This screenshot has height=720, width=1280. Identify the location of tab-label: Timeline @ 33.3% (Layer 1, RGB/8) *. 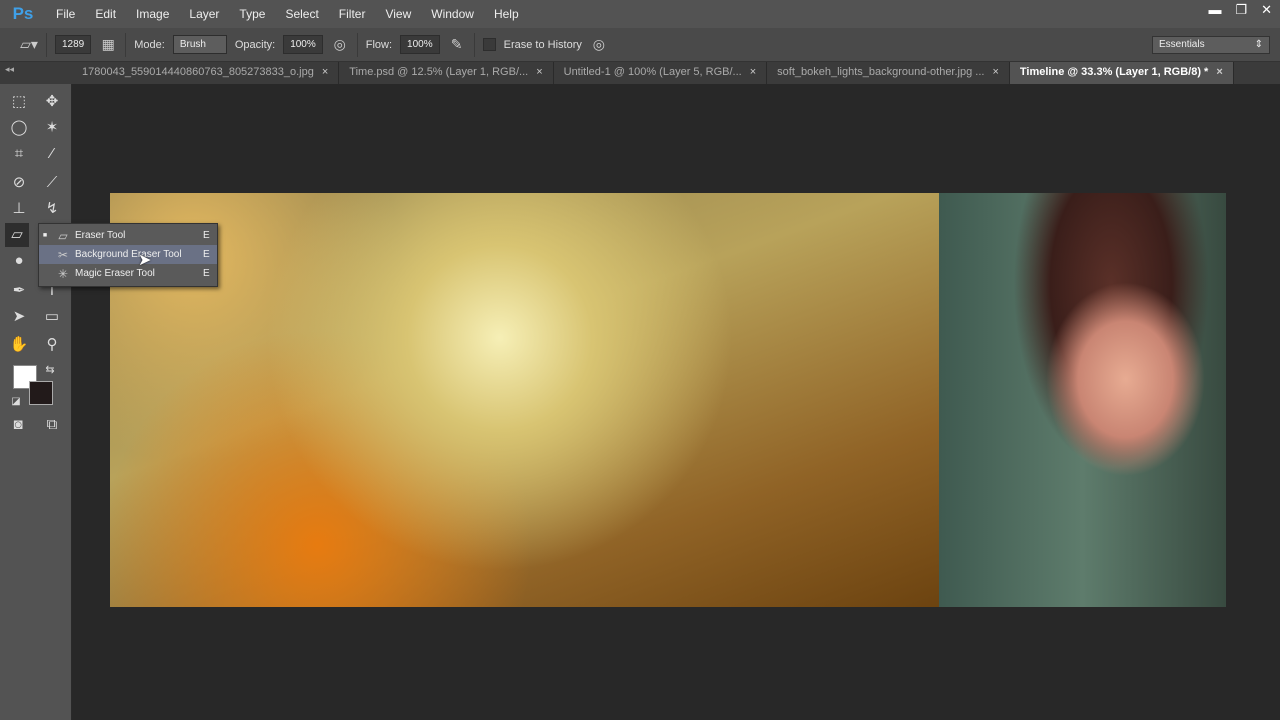
(1114, 72).